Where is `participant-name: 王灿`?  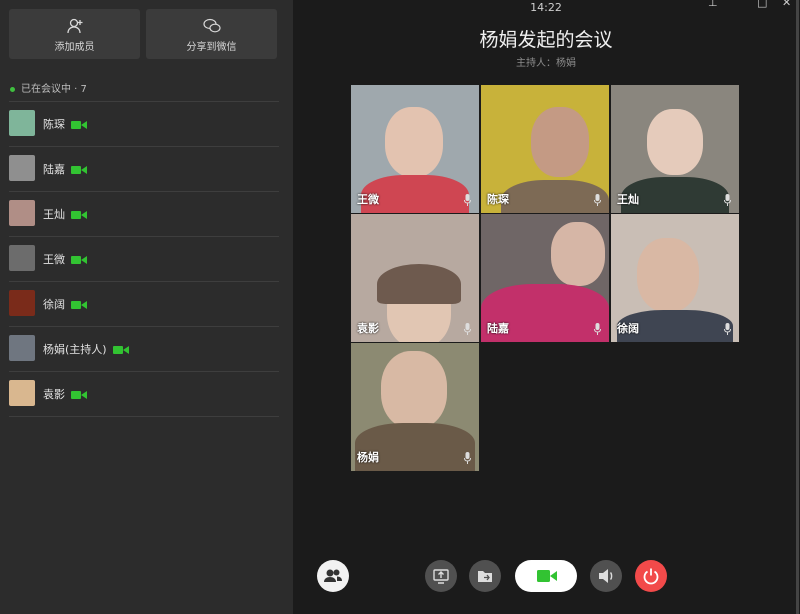
participant-name: 王灿 is located at coordinates (628, 199).